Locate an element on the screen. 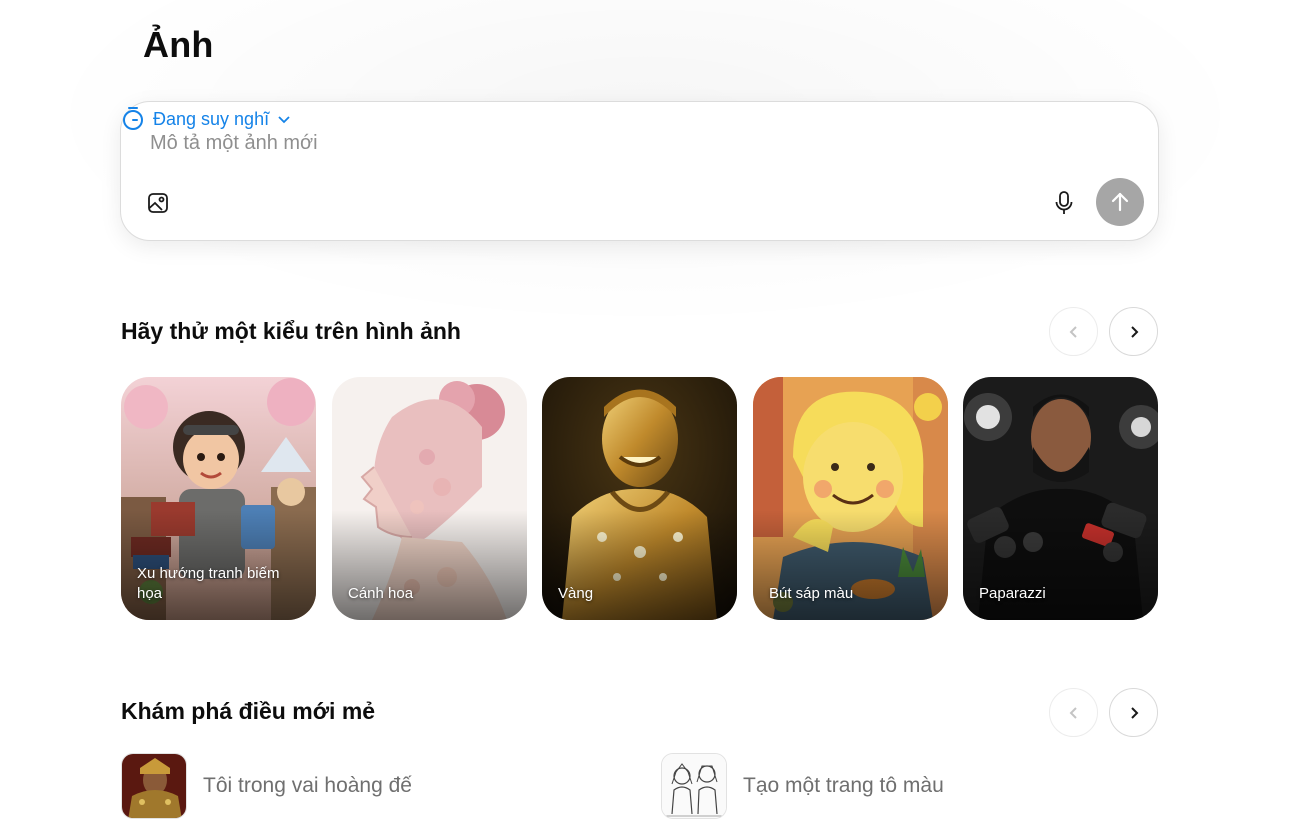  voice-input-button is located at coordinates (1064, 203).